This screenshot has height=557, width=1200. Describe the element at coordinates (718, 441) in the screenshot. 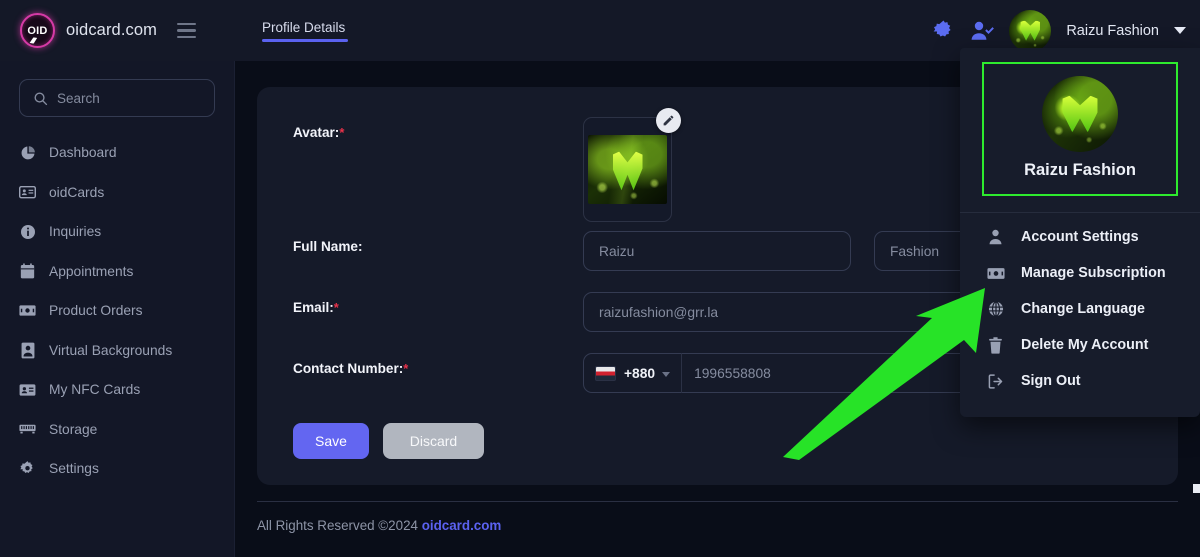

I see `form-actions: Save Discard` at that location.